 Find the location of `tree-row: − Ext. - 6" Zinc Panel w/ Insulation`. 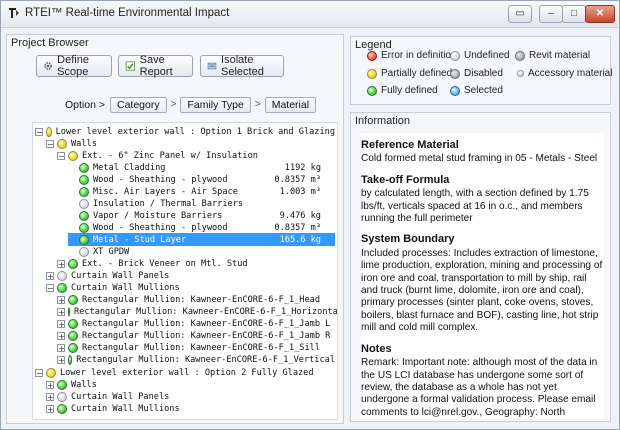

tree-row: − Ext. - 6" Zinc Panel w/ Insulation is located at coordinates (196, 155).